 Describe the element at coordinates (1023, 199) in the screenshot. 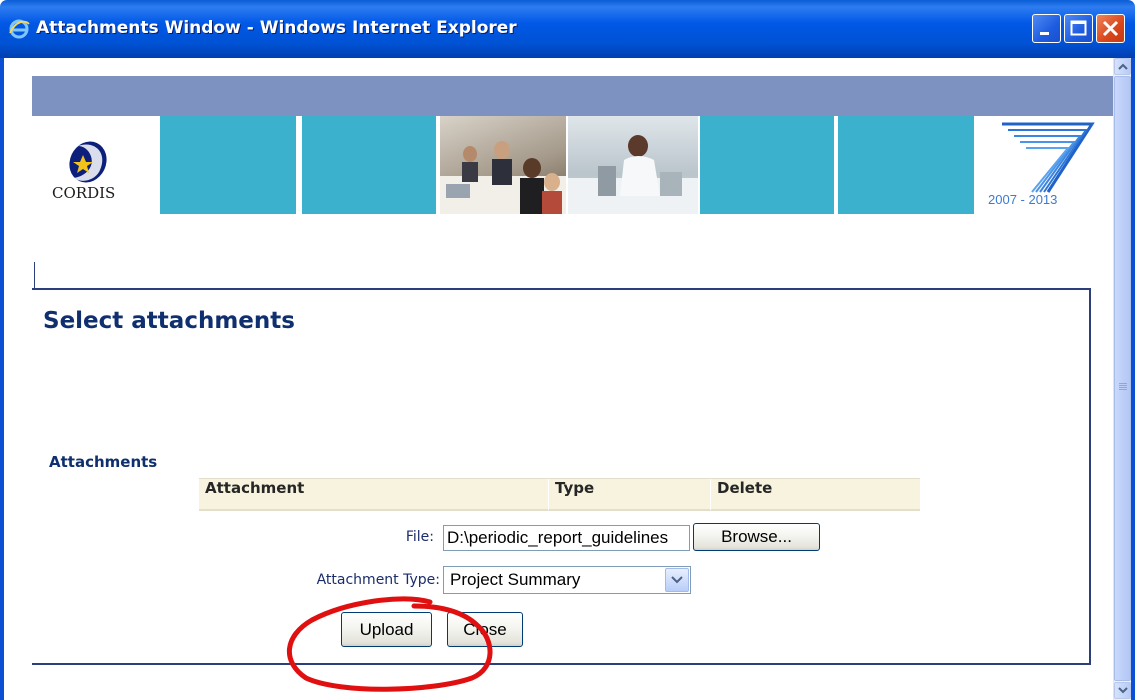

I see `fp7-logo-text: 2007 - 2013` at that location.